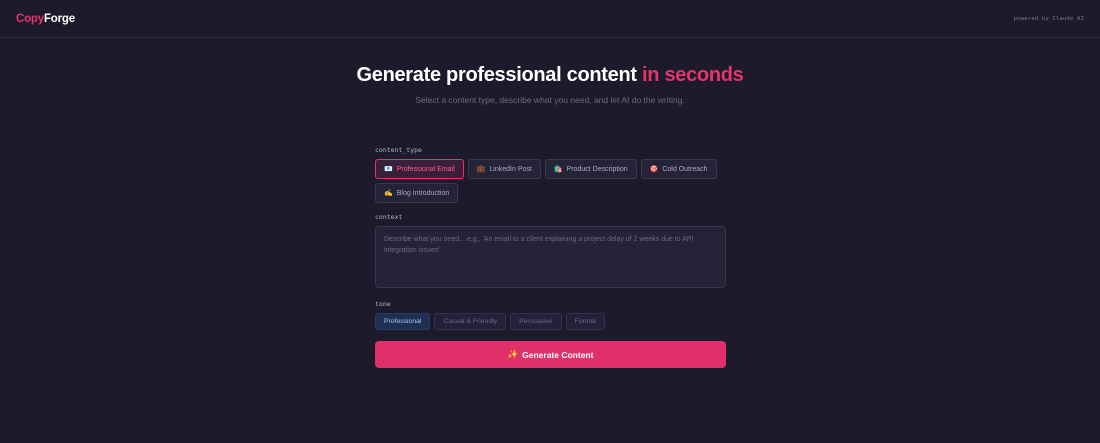 This screenshot has height=443, width=1100. What do you see at coordinates (30, 18) in the screenshot?
I see `logo-copy: Copy` at bounding box center [30, 18].